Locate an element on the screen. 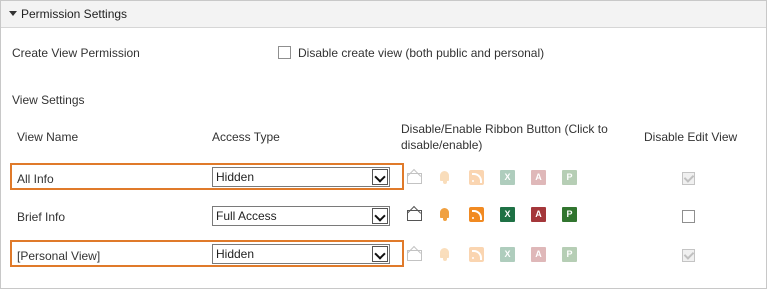  section-header: Permission Settings is located at coordinates (383, 14).